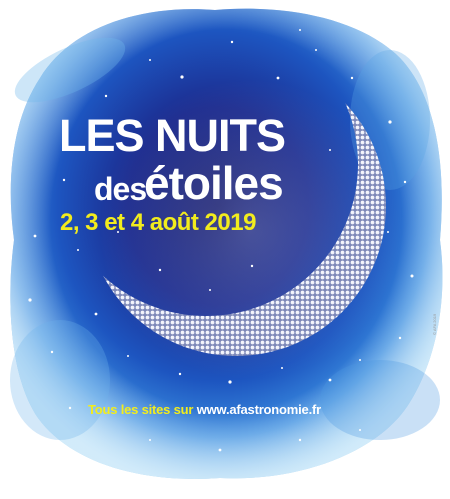 This screenshot has height=499, width=450. What do you see at coordinates (434, 324) in the screenshot?
I see `credit-text: © AFA 2019` at bounding box center [434, 324].